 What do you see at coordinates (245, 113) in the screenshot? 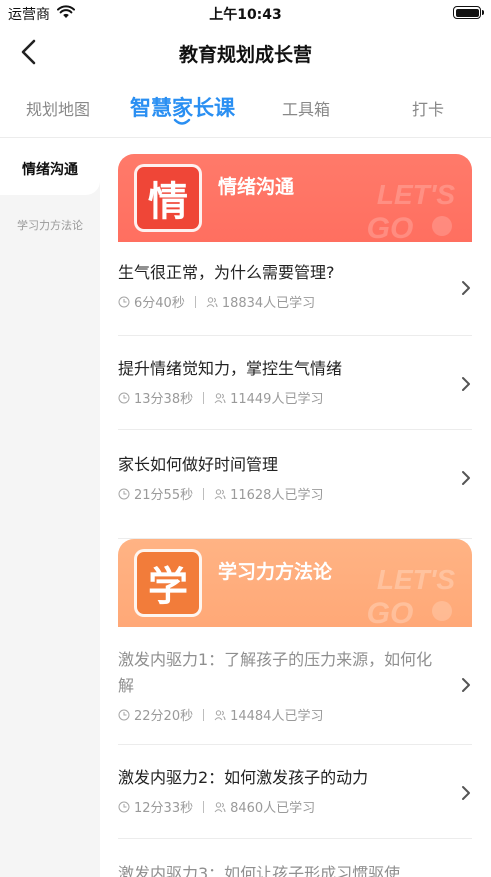
I see `tab-bar: 规划地图 智慧家长课 工具箱 打卡` at bounding box center [245, 113].